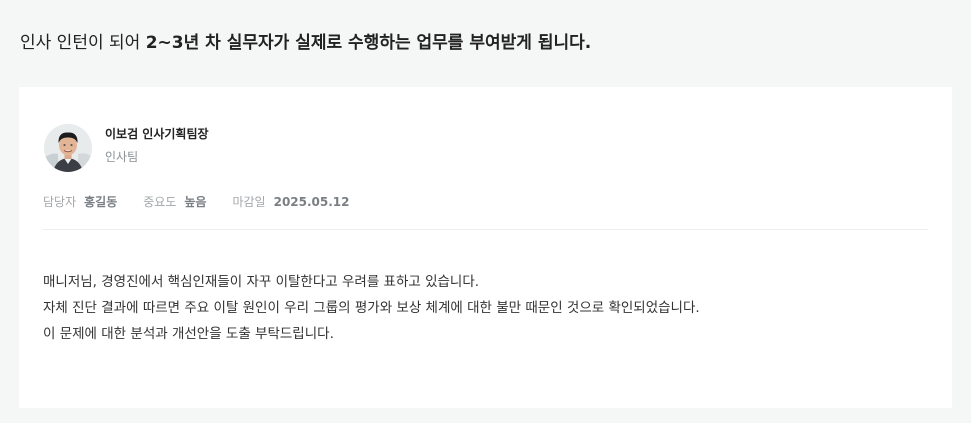 Image resolution: width=971 pixels, height=423 pixels. I want to click on assignee-value: 홍길동, so click(101, 202).